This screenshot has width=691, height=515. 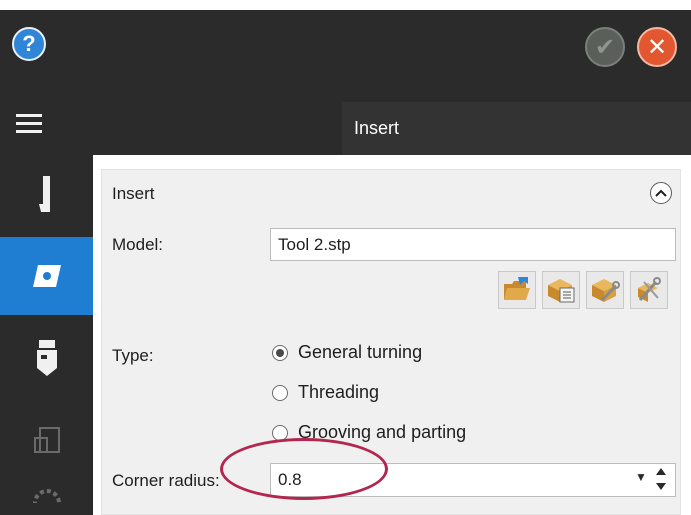 I want to click on tool-holder-icon, so click(x=44, y=194).